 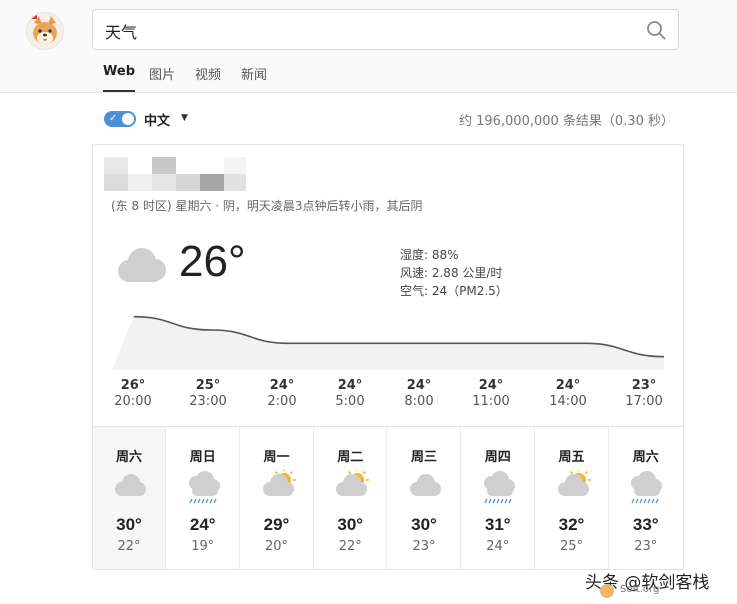 I want to click on hourly-item: 24° 5:00, so click(x=350, y=393).